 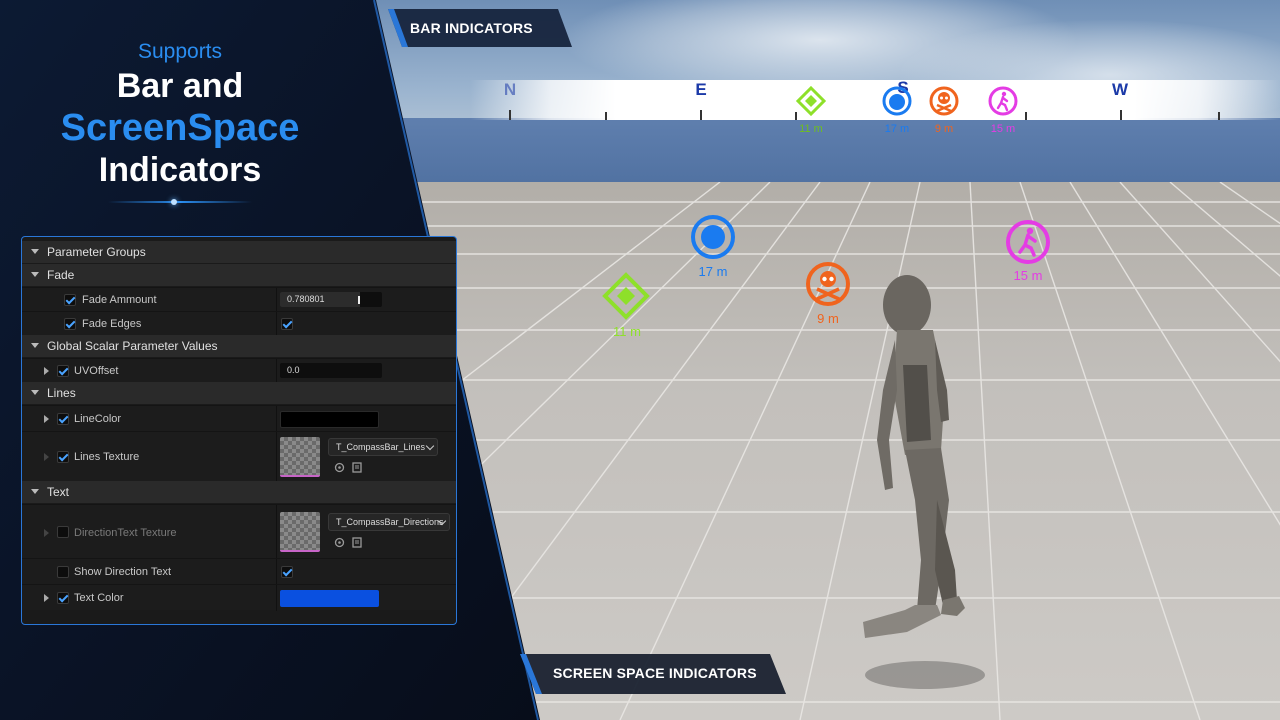 What do you see at coordinates (239, 252) in the screenshot?
I see `category-parameter-groups: Parameter Groups` at bounding box center [239, 252].